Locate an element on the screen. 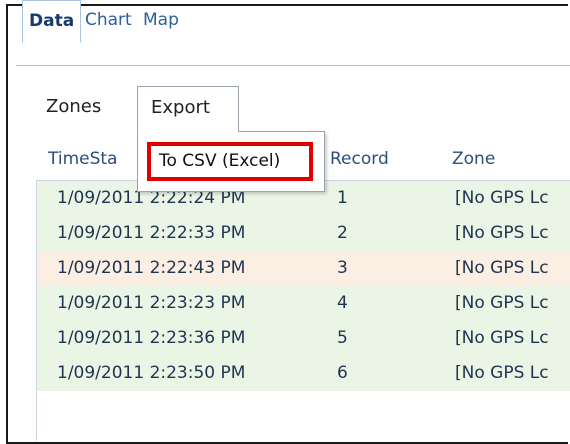 The width and height of the screenshot is (570, 444). zones-menu: Zones is located at coordinates (73, 107).